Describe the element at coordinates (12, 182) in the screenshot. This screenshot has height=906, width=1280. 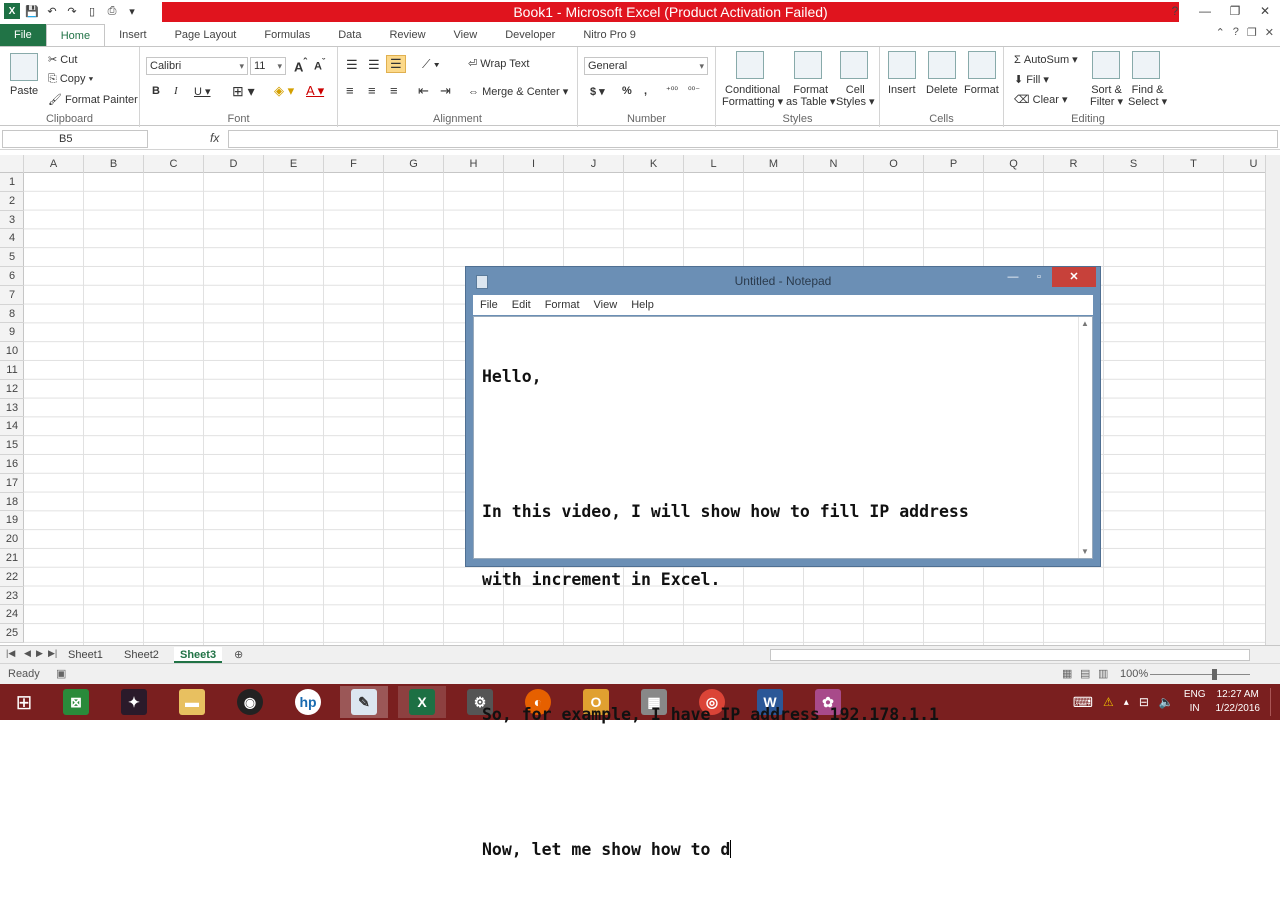
I see `row-header-1: 1` at that location.